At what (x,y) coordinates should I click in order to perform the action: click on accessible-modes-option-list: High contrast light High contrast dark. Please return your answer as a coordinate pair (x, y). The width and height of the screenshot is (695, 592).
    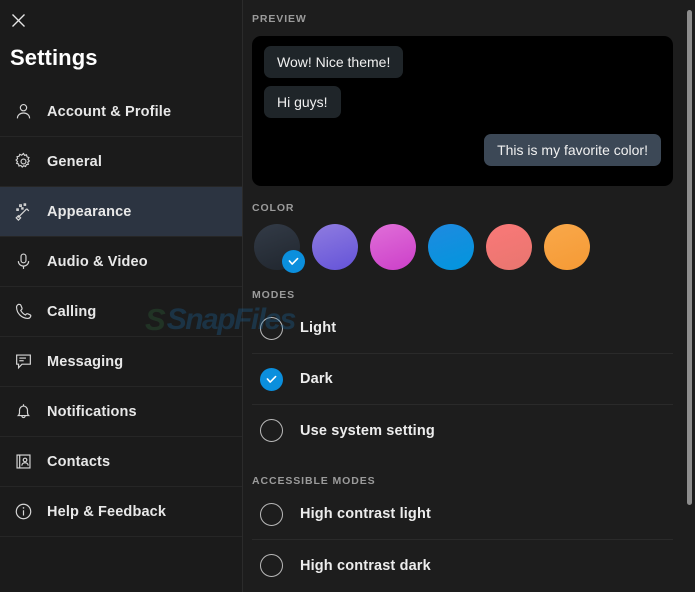
    Looking at the image, I should click on (462, 540).